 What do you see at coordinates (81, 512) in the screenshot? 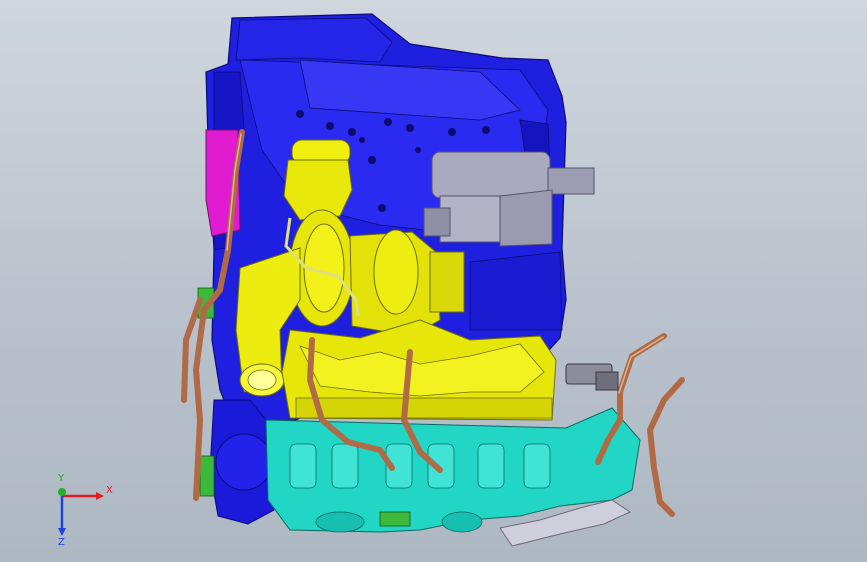
I see `triad-axes` at bounding box center [81, 512].